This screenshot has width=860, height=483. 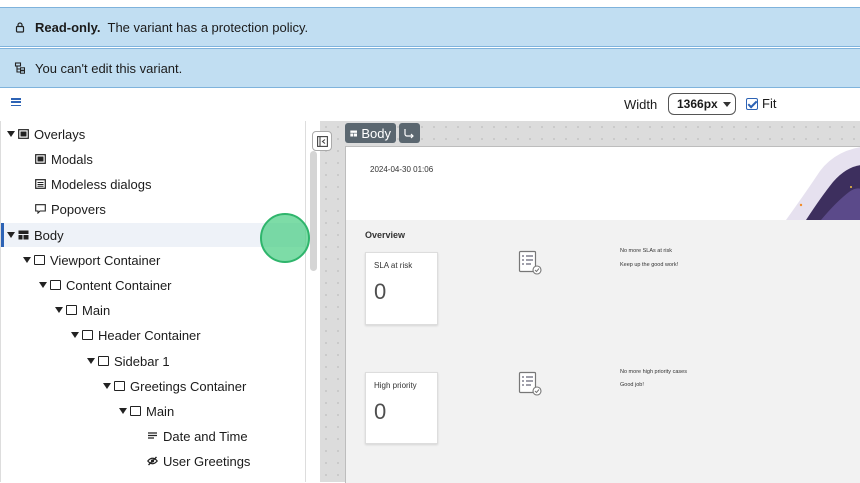 I want to click on tree-item-user-greetings: User Greetings, so click(x=153, y=461).